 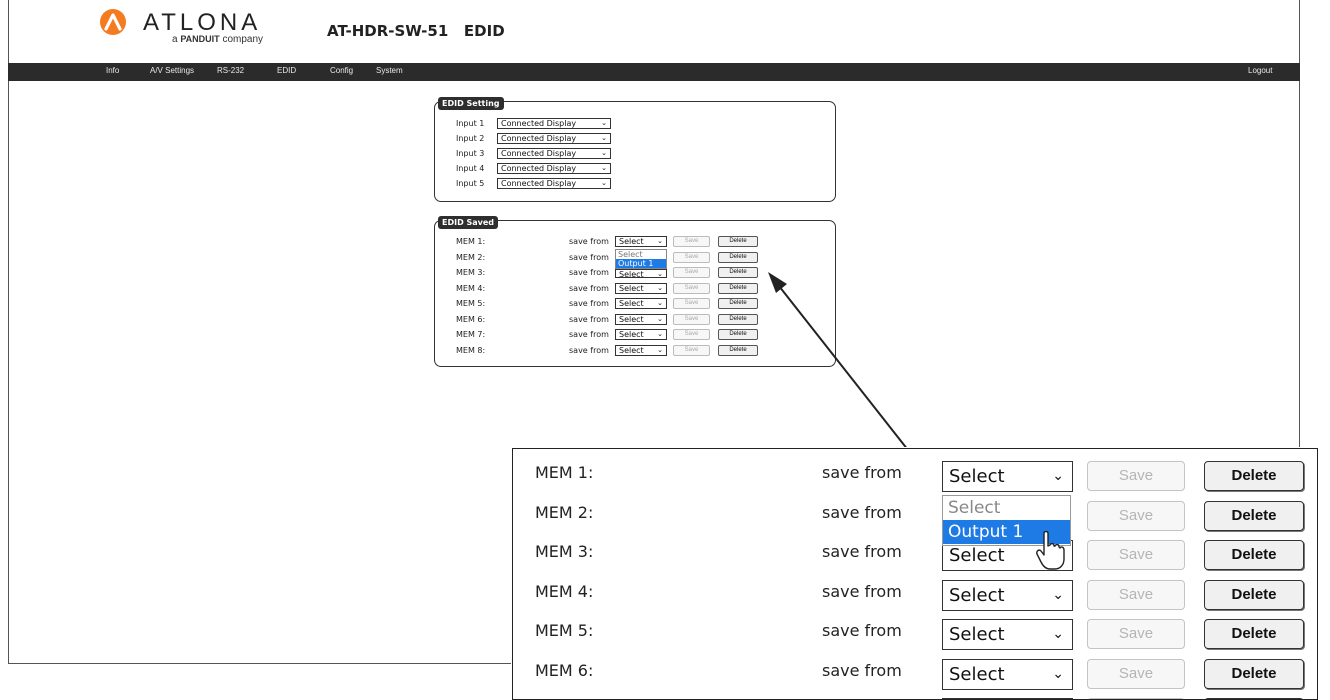 I want to click on zoom-mem-6-save-button: Save, so click(x=1136, y=673).